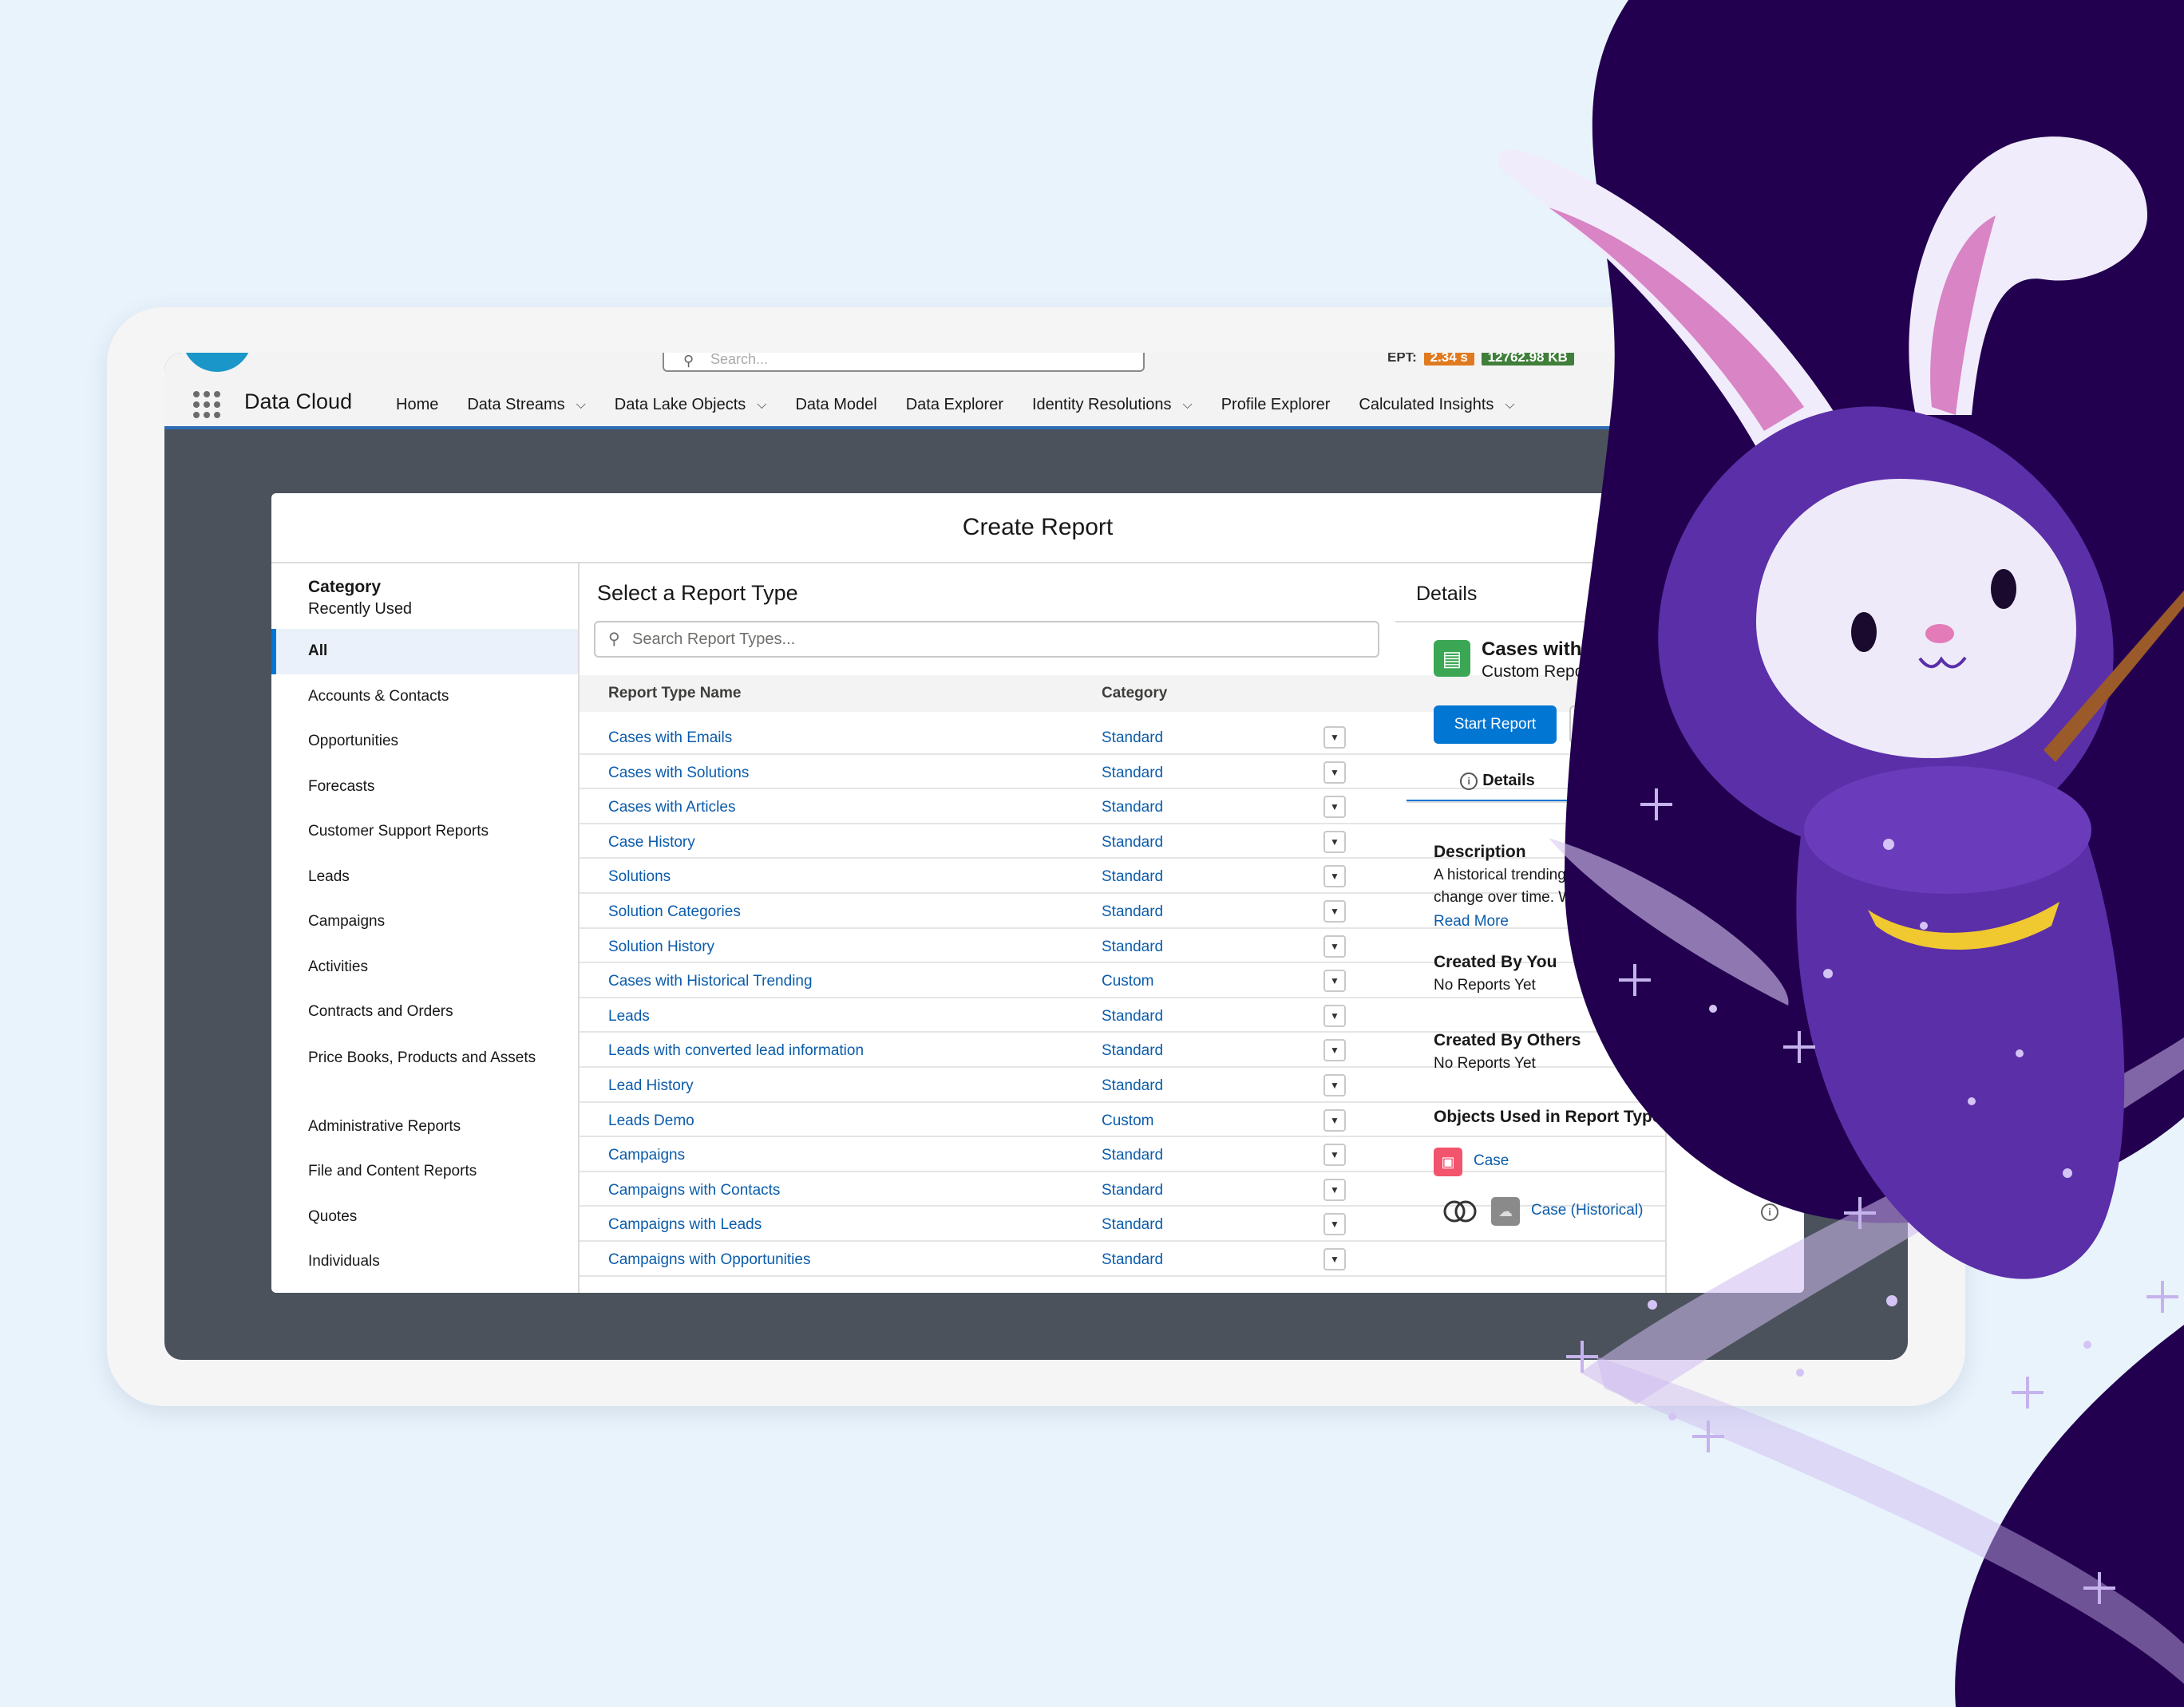  What do you see at coordinates (298, 401) in the screenshot?
I see `app-name: Data Cloud` at bounding box center [298, 401].